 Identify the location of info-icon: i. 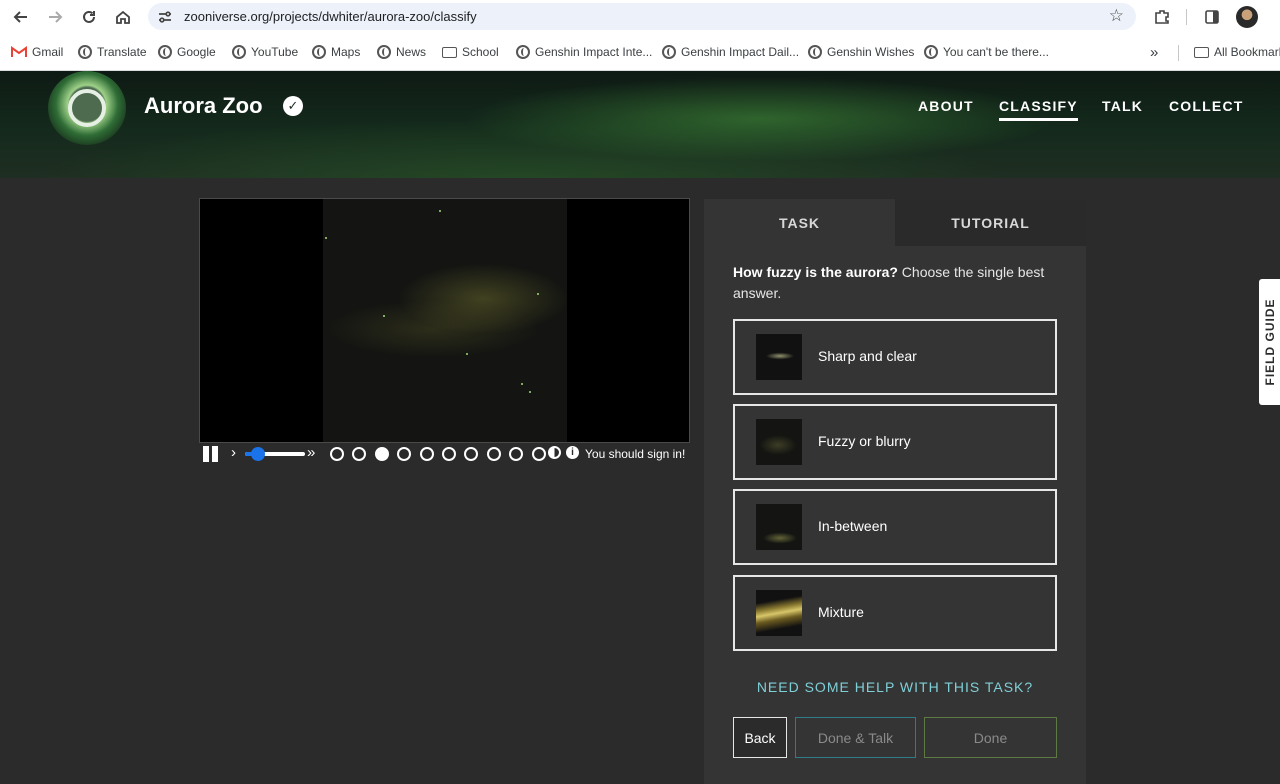
(572, 452).